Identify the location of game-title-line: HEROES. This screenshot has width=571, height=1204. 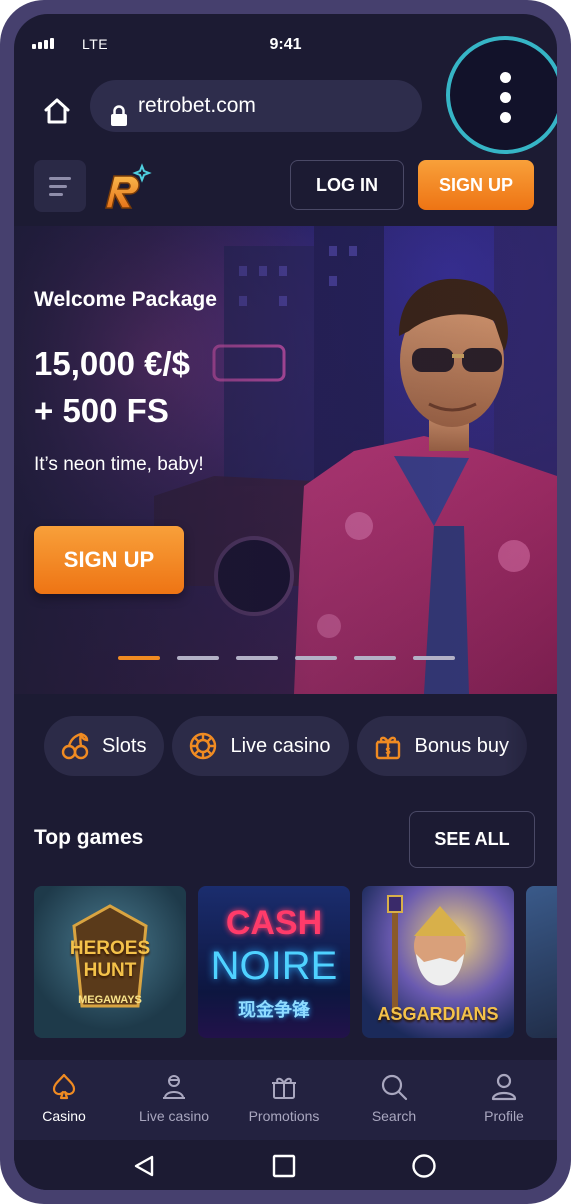
(110, 948).